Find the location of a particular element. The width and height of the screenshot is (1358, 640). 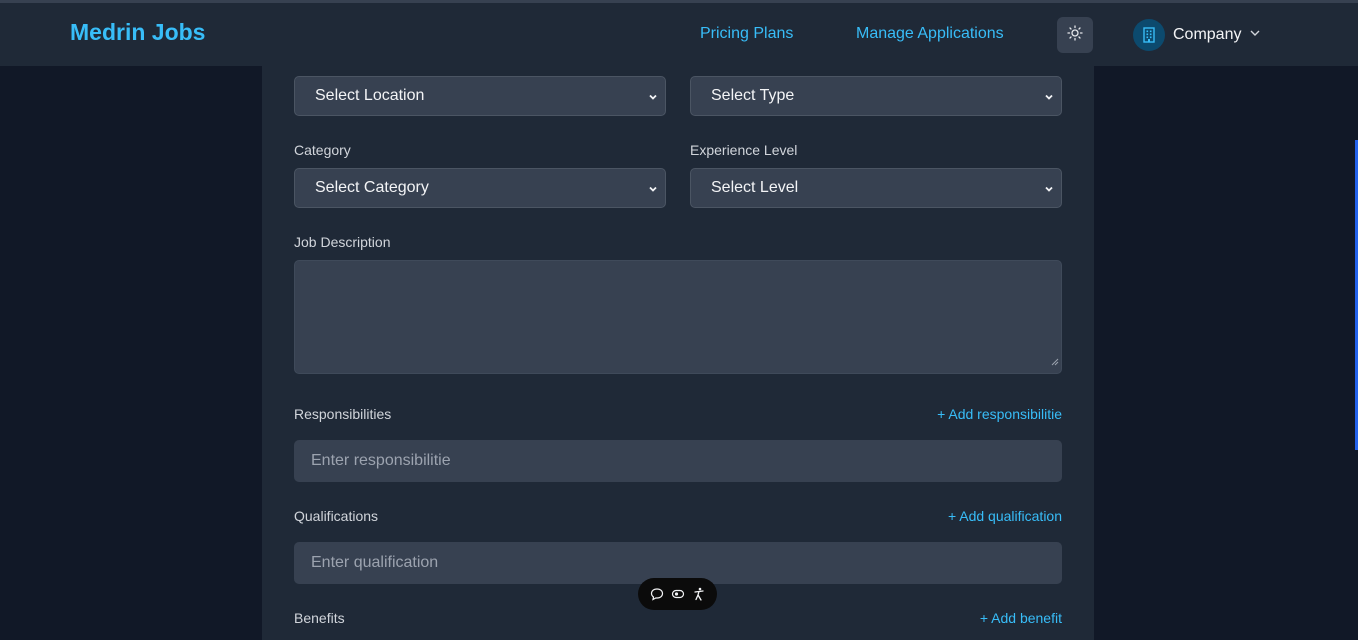

add-qualification-button: + Add qualification is located at coordinates (971, 516).